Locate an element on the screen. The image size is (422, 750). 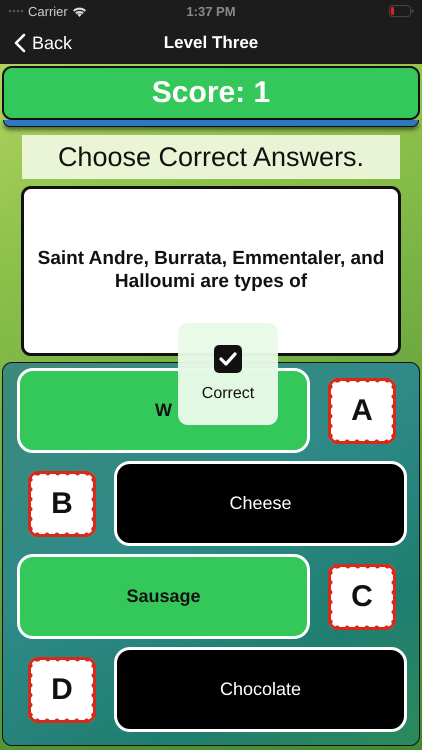
carrier-name: Carrier is located at coordinates (48, 11).